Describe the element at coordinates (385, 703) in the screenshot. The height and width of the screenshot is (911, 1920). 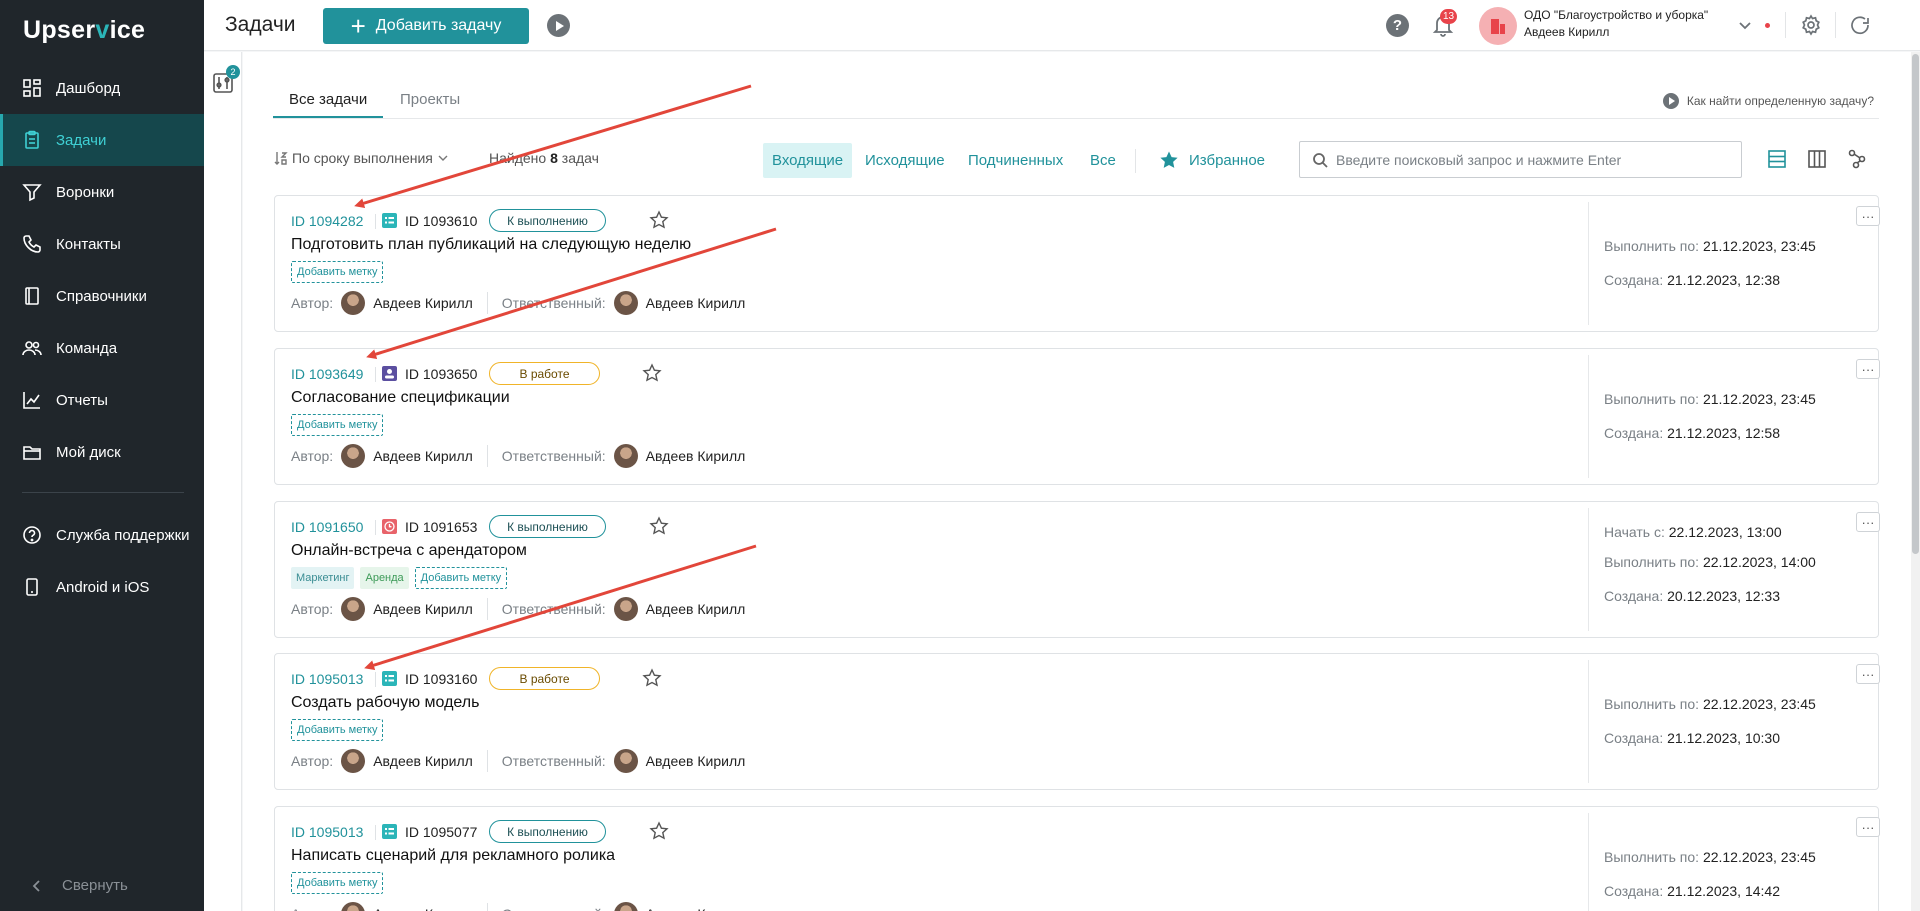
I see `task-title: Создать рабочую модель` at that location.